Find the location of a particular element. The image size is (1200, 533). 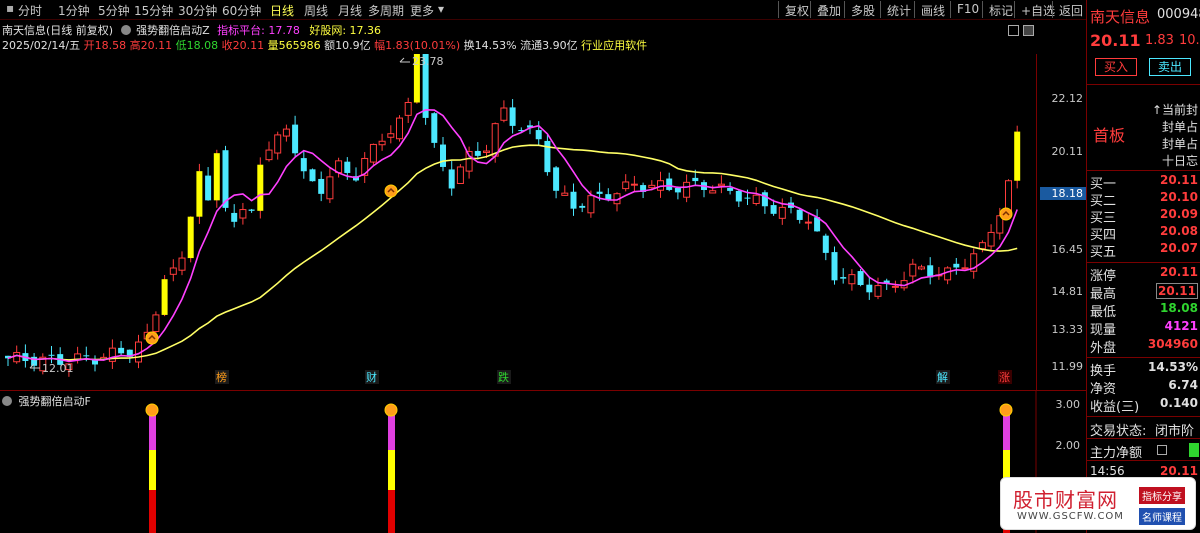

toolbar-button: 叠加 is located at coordinates (825, 9).